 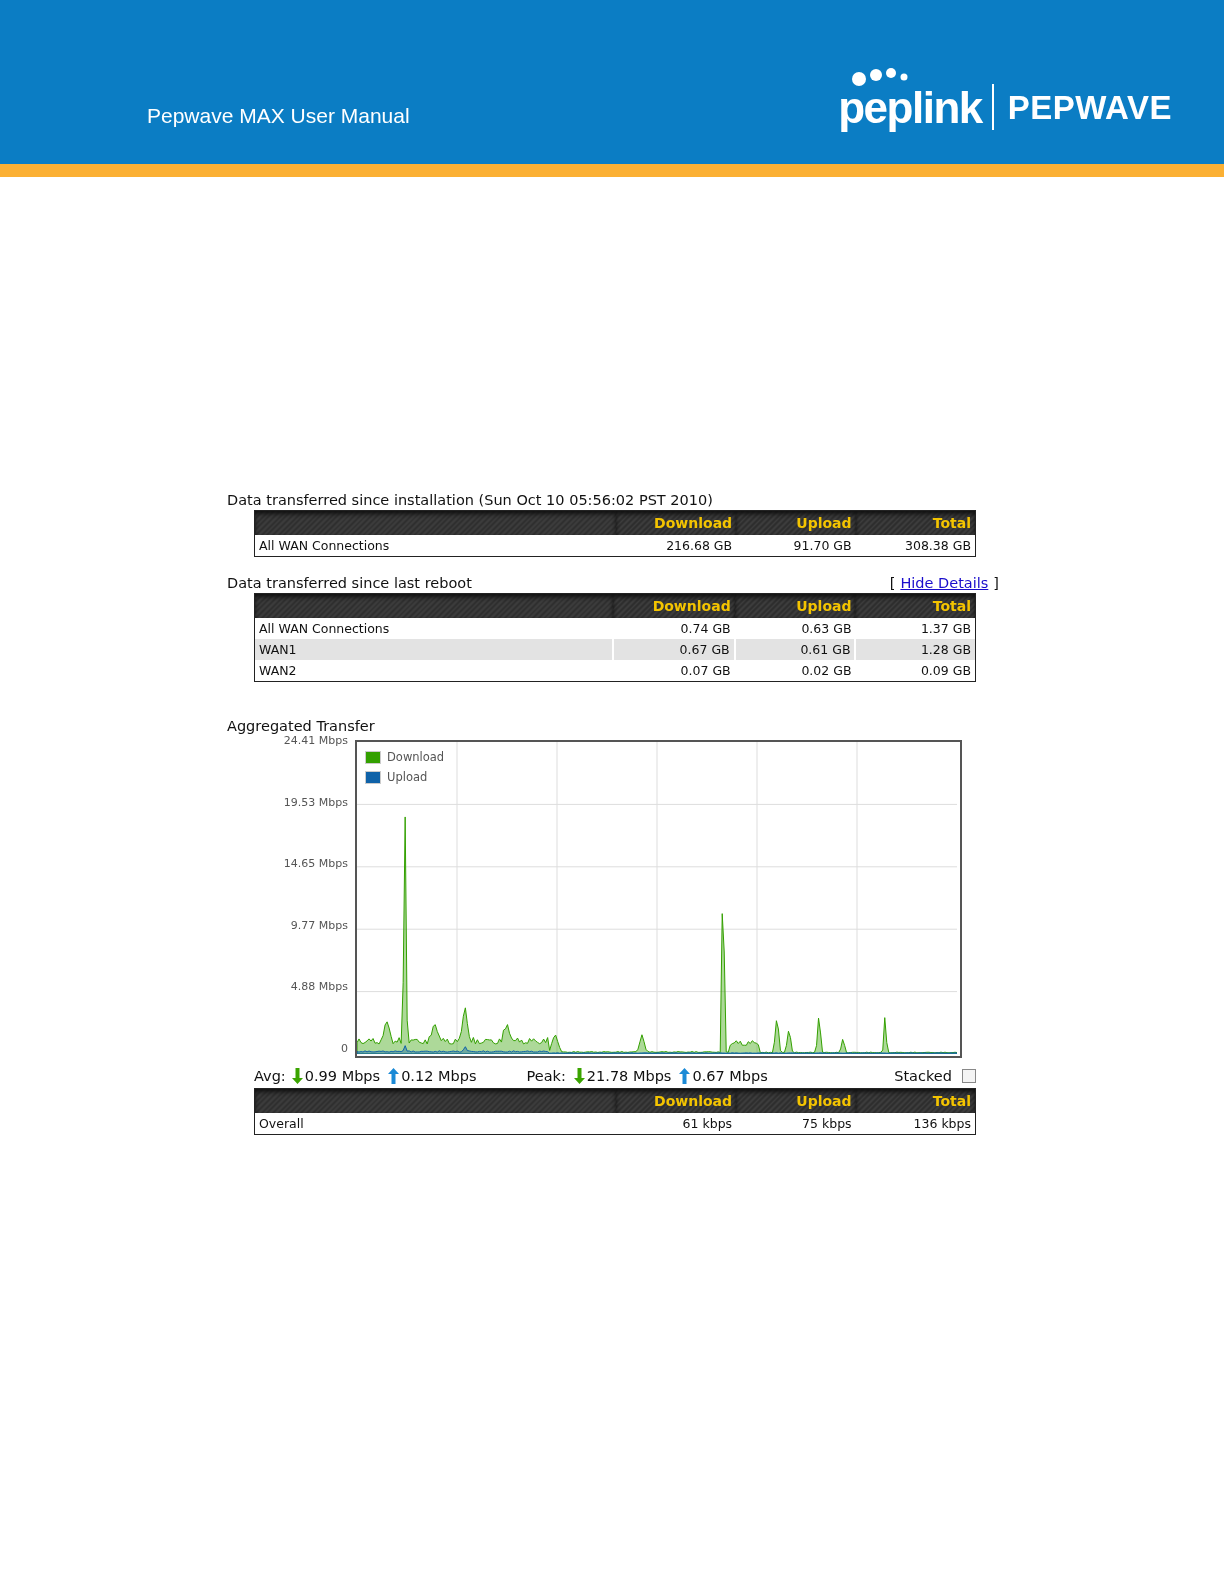 What do you see at coordinates (470, 500) in the screenshot?
I see `section-title: Data transferred since installation (Sun Oct 10 05:56:02 PST 2010)` at bounding box center [470, 500].